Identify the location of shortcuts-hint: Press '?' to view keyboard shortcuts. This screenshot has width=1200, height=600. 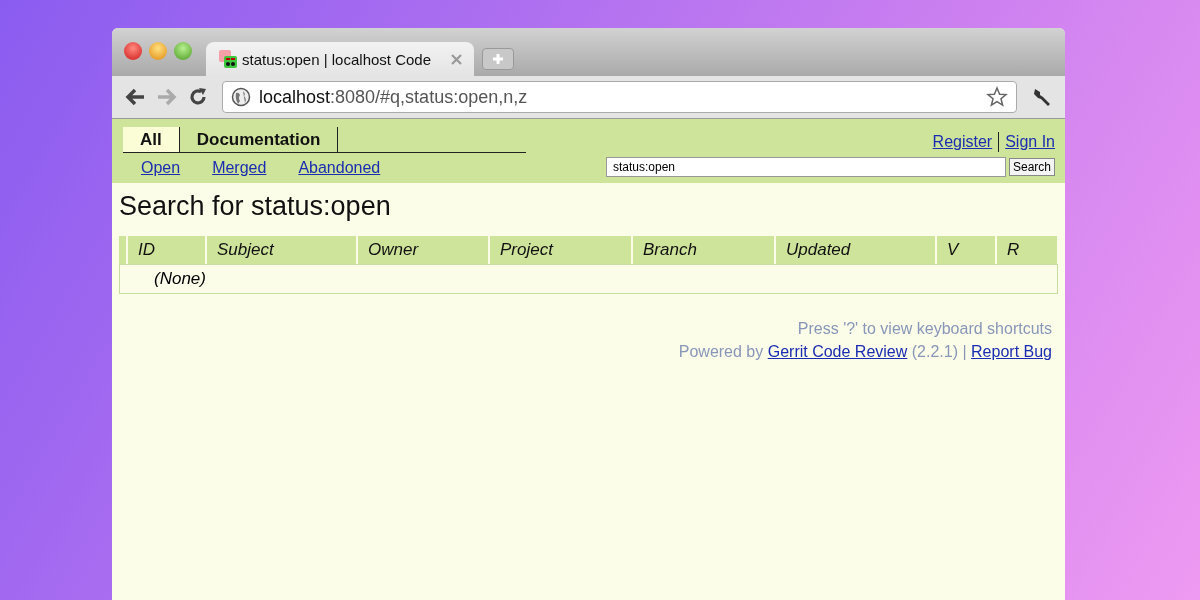
(924, 329).